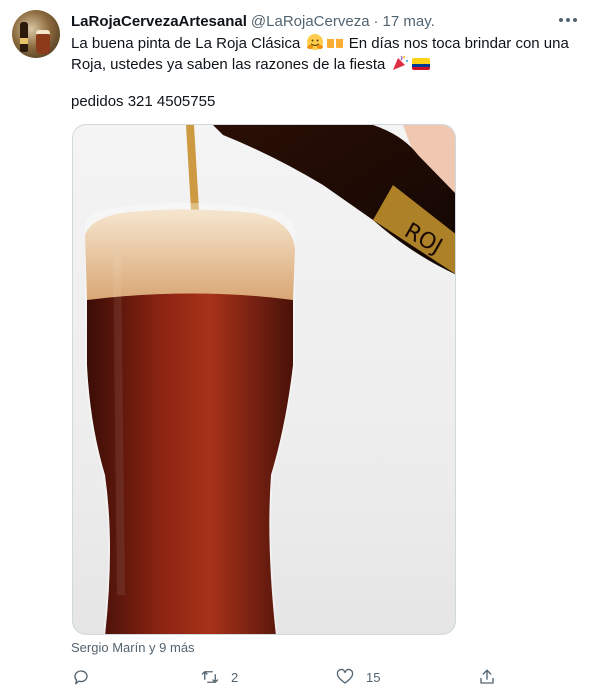 The width and height of the screenshot is (594, 698). Describe the element at coordinates (133, 647) in the screenshot. I see `tagged-users: Sergio Marín y 9 más` at that location.